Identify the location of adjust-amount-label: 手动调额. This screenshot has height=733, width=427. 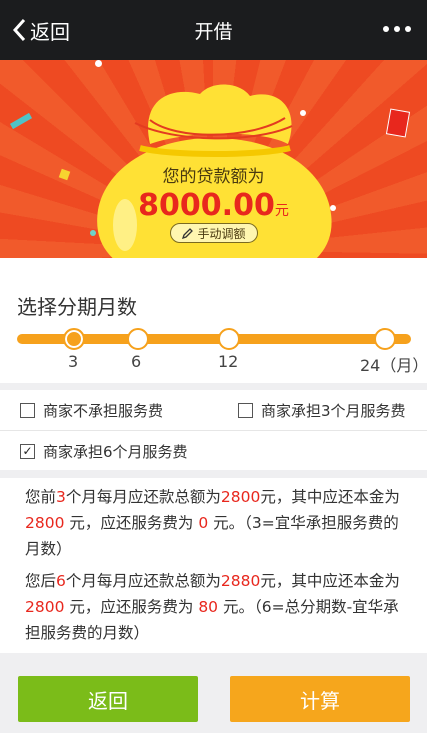
(221, 233).